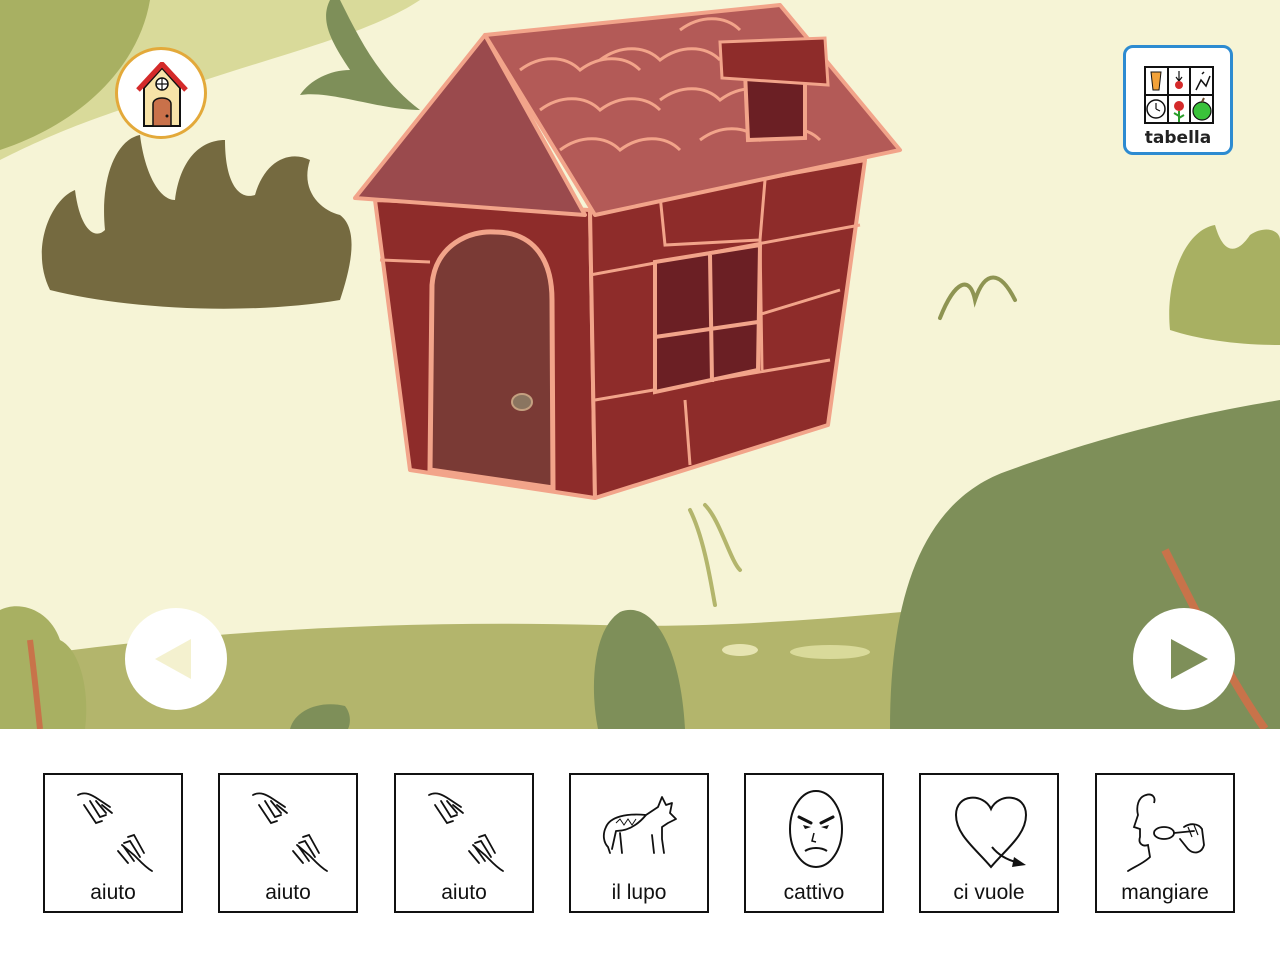  What do you see at coordinates (1179, 95) in the screenshot?
I see `symbol-grid-icon` at bounding box center [1179, 95].